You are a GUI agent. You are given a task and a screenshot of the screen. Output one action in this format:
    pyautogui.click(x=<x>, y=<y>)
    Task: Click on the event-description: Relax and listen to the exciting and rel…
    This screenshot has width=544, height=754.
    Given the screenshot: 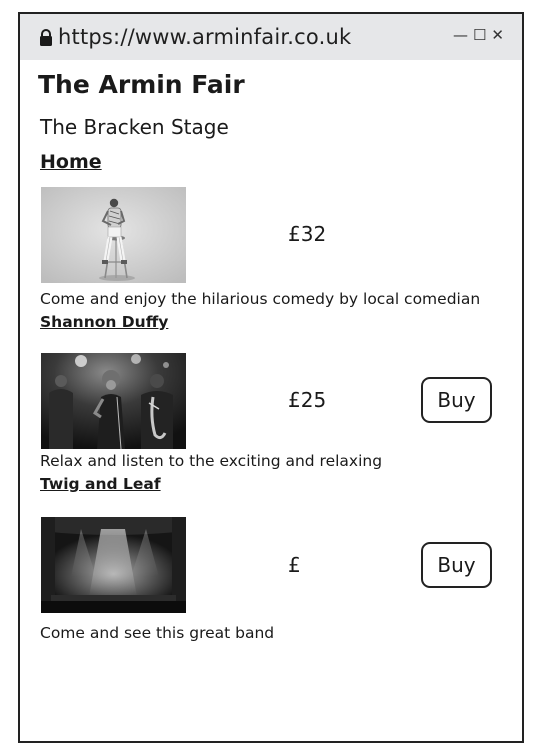 What is the action you would take?
    pyautogui.click(x=211, y=461)
    